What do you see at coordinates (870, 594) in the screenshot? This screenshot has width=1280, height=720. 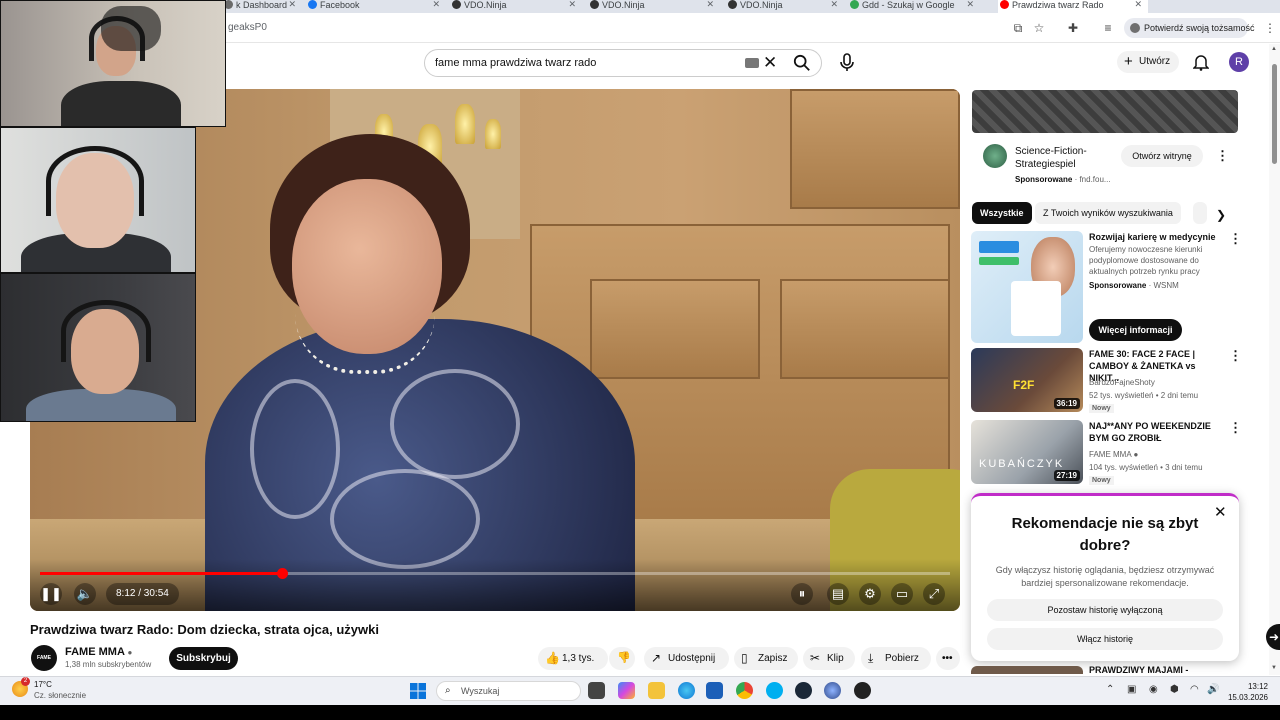 I see `settings-gear-icon: ⚙` at bounding box center [870, 594].